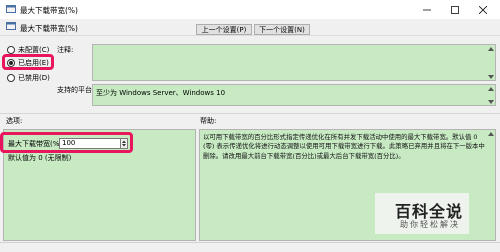  I want to click on spin-down-icon, so click(124, 145).